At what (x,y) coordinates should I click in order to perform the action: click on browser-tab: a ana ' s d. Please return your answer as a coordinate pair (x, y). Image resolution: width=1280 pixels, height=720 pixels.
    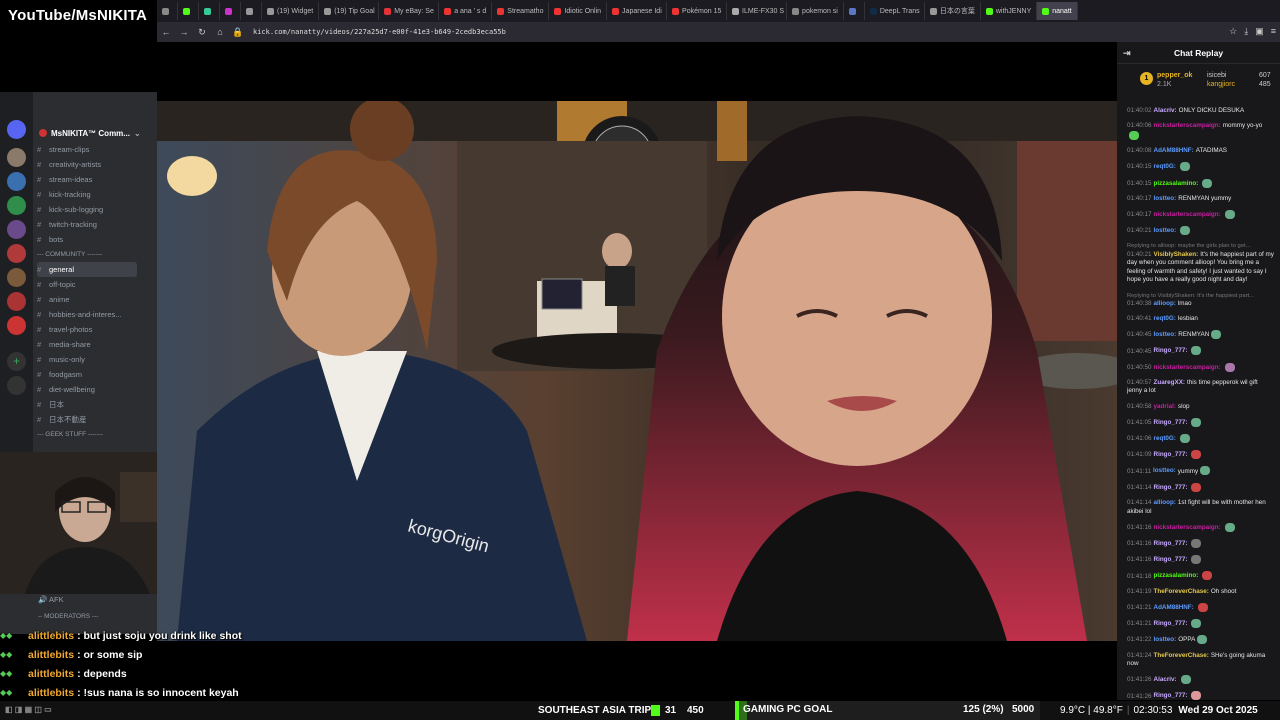
    Looking at the image, I should click on (466, 11).